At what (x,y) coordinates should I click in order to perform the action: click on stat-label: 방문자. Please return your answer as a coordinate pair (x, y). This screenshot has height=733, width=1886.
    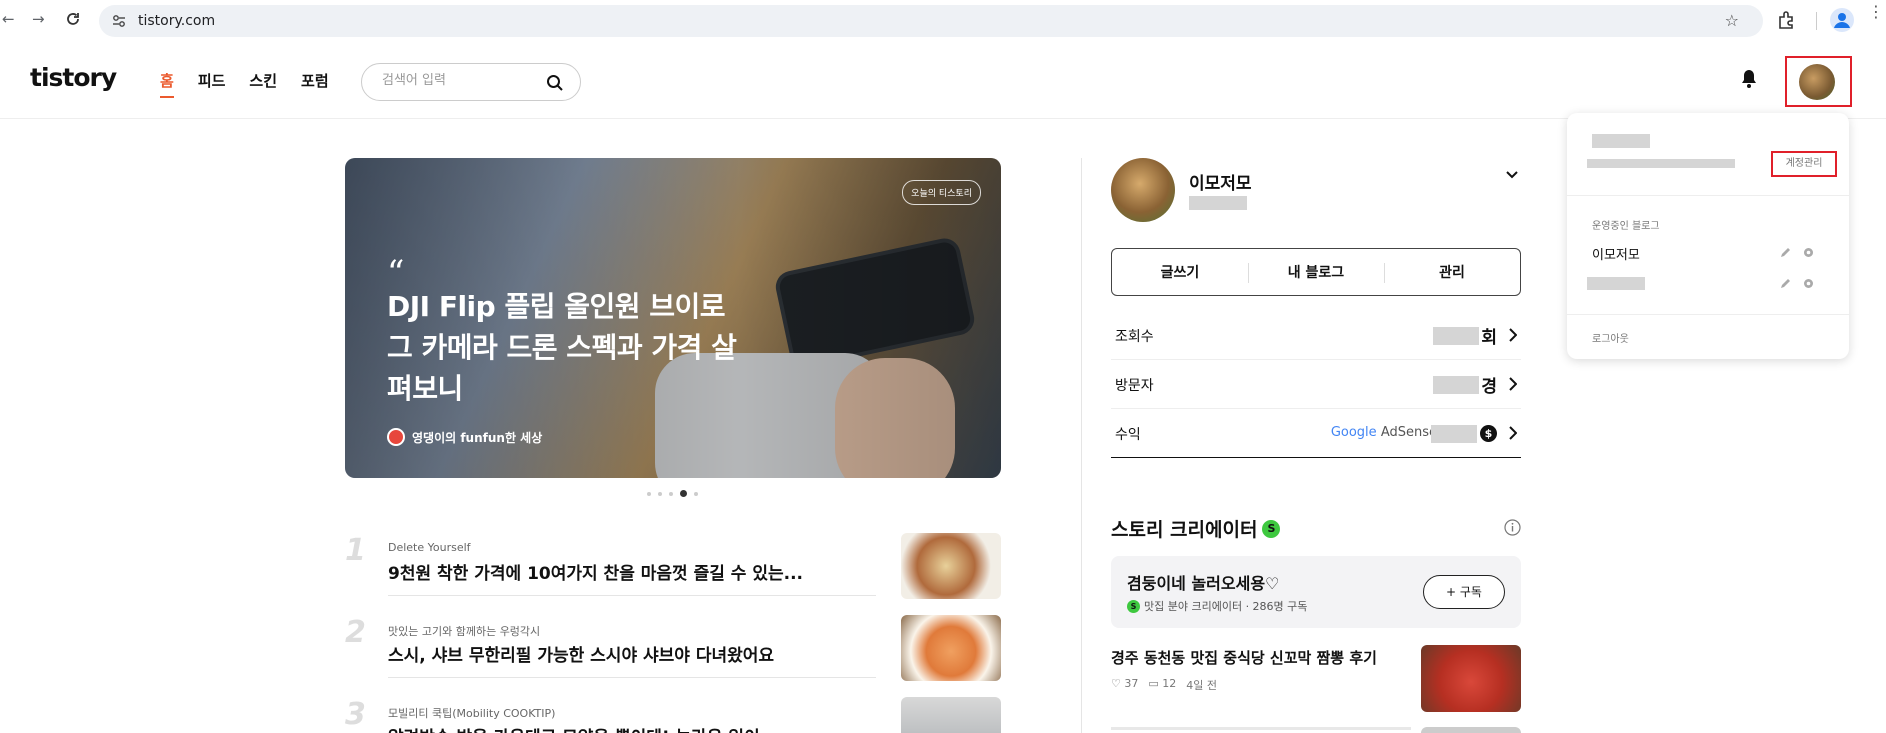
    Looking at the image, I should click on (1134, 386).